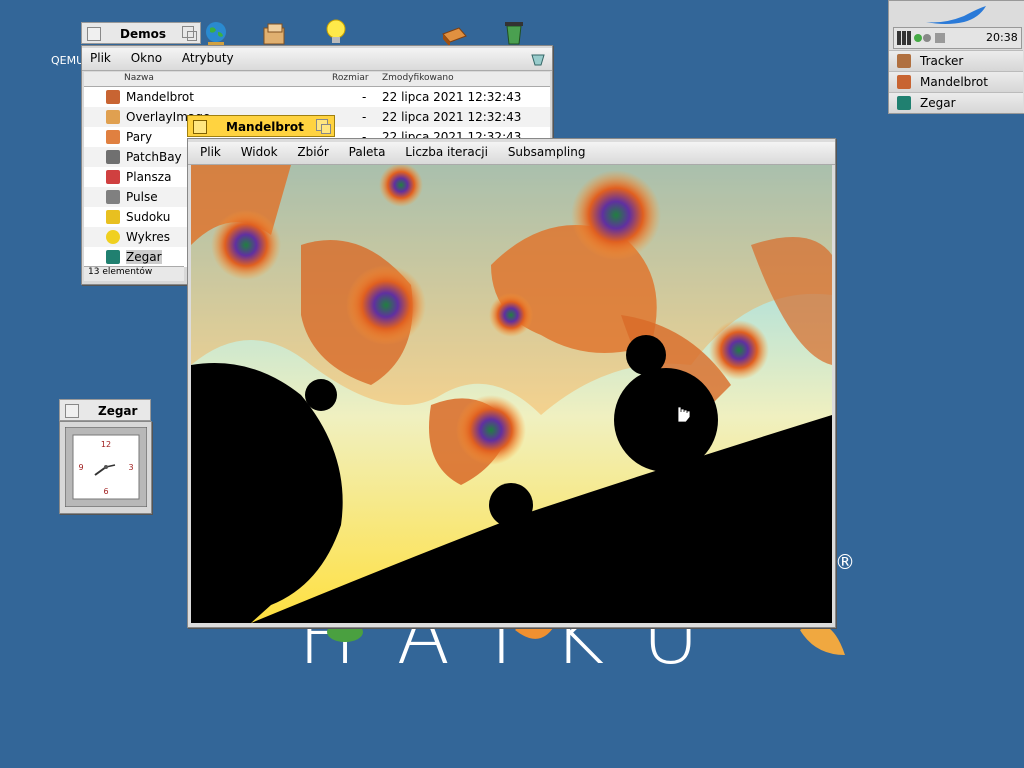  What do you see at coordinates (547, 150) in the screenshot?
I see `menu-subsampling: Subsampling` at bounding box center [547, 150].